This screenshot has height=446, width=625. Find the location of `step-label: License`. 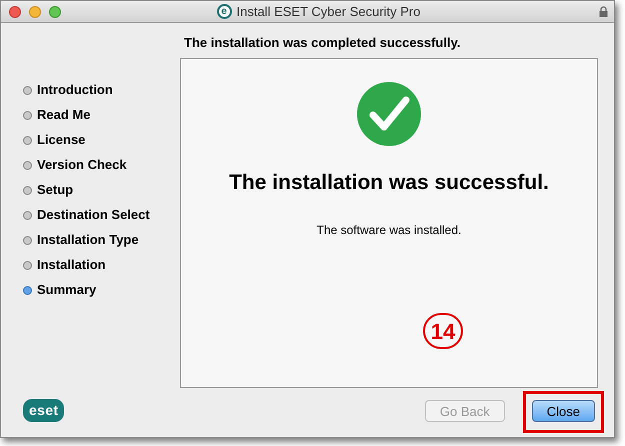

step-label: License is located at coordinates (61, 140).